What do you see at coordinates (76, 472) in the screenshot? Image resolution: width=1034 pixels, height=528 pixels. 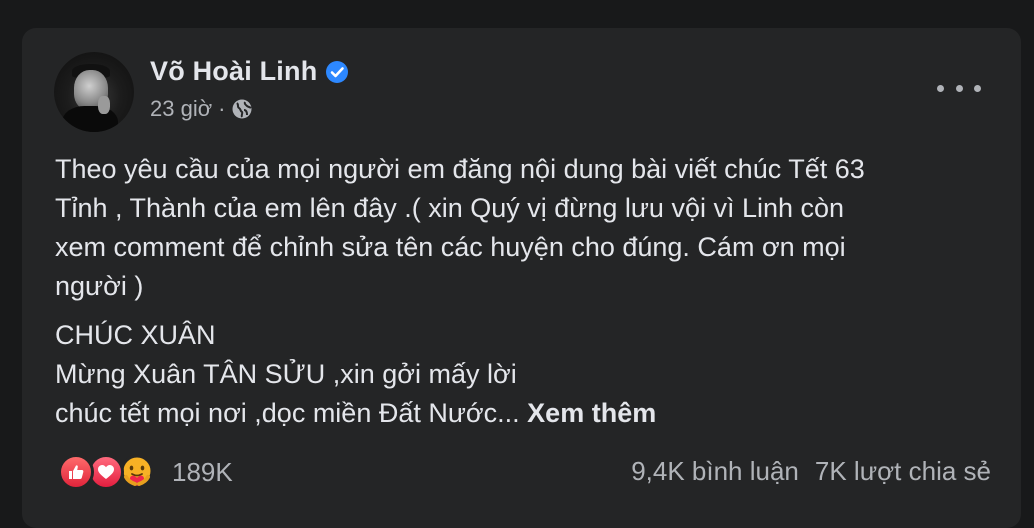 I see `like-icon` at bounding box center [76, 472].